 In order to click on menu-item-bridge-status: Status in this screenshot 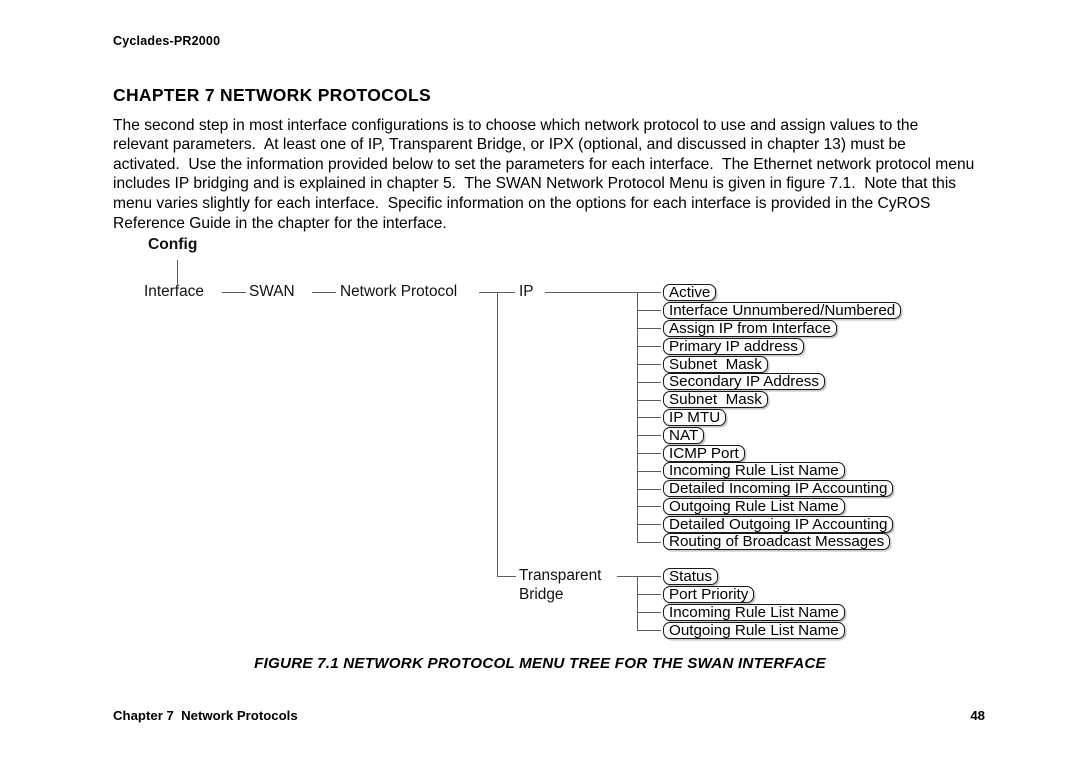, I will do `click(691, 576)`.